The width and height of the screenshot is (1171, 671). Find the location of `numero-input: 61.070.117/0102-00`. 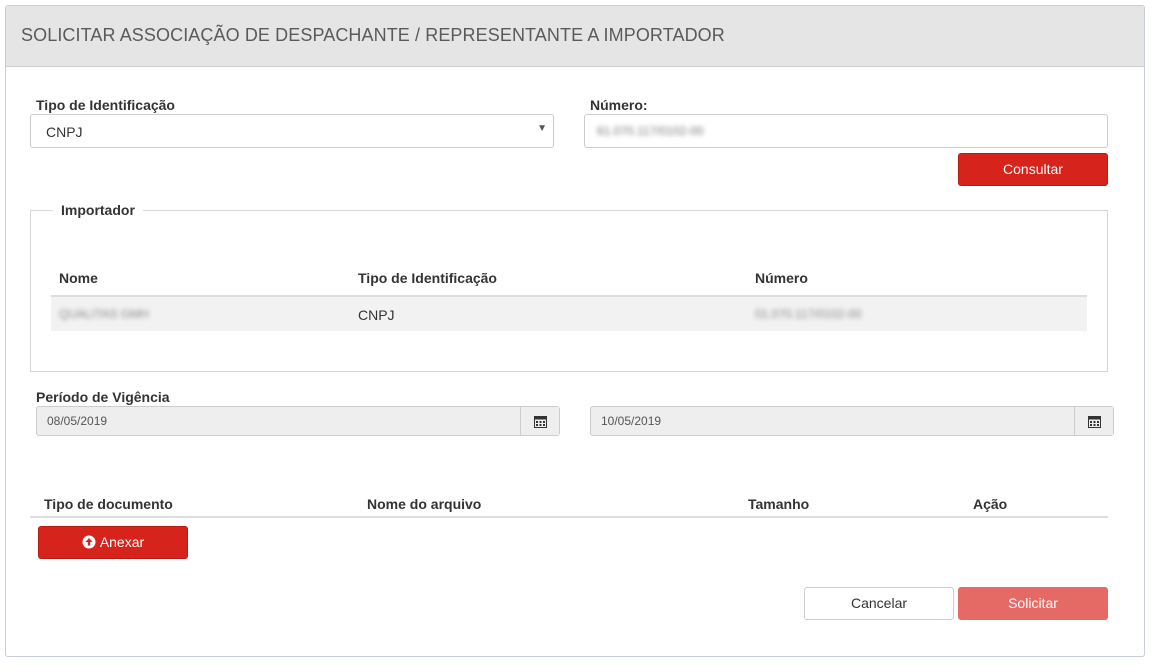

numero-input: 61.070.117/0102-00 is located at coordinates (846, 131).